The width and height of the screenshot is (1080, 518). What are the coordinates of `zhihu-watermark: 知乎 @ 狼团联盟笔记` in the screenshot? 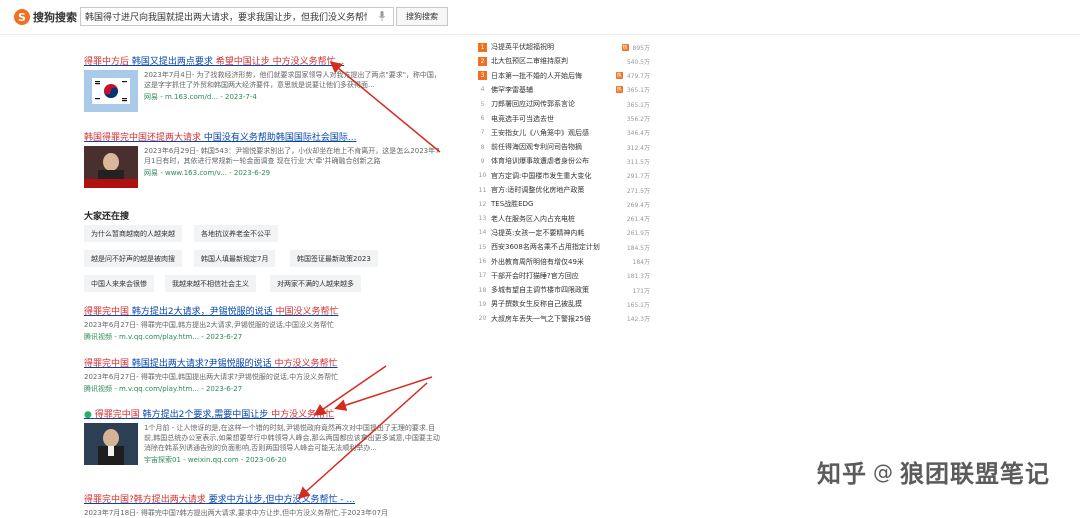 It's located at (933, 471).